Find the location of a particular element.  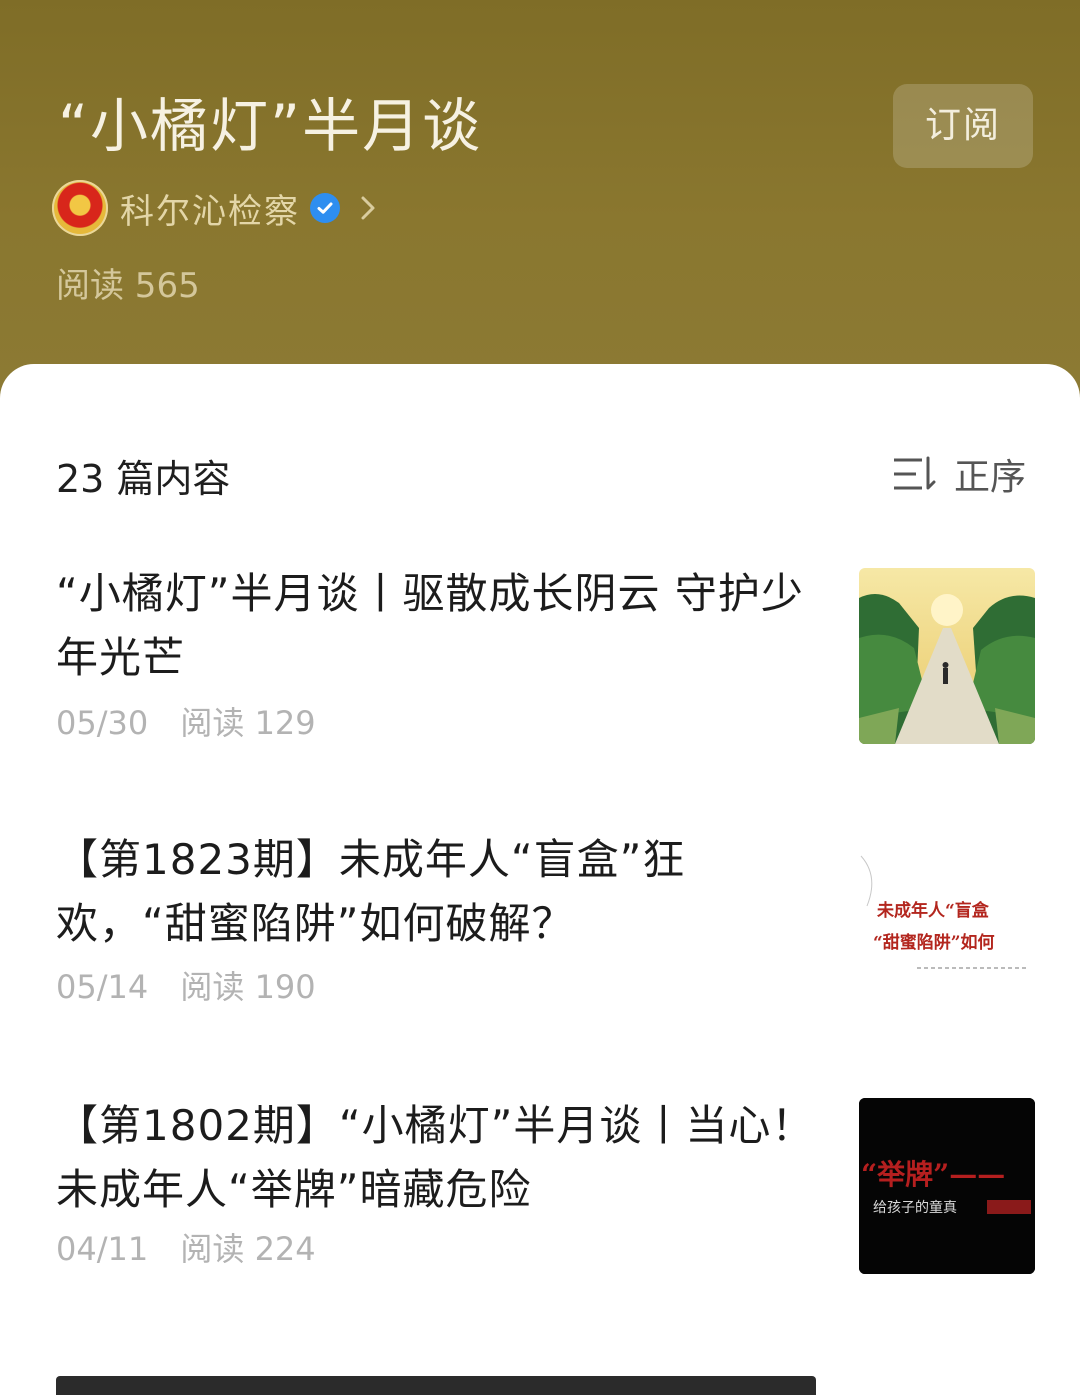

article-thumbnail: “举牌”—— 给孩子的童真 is located at coordinates (947, 1186).